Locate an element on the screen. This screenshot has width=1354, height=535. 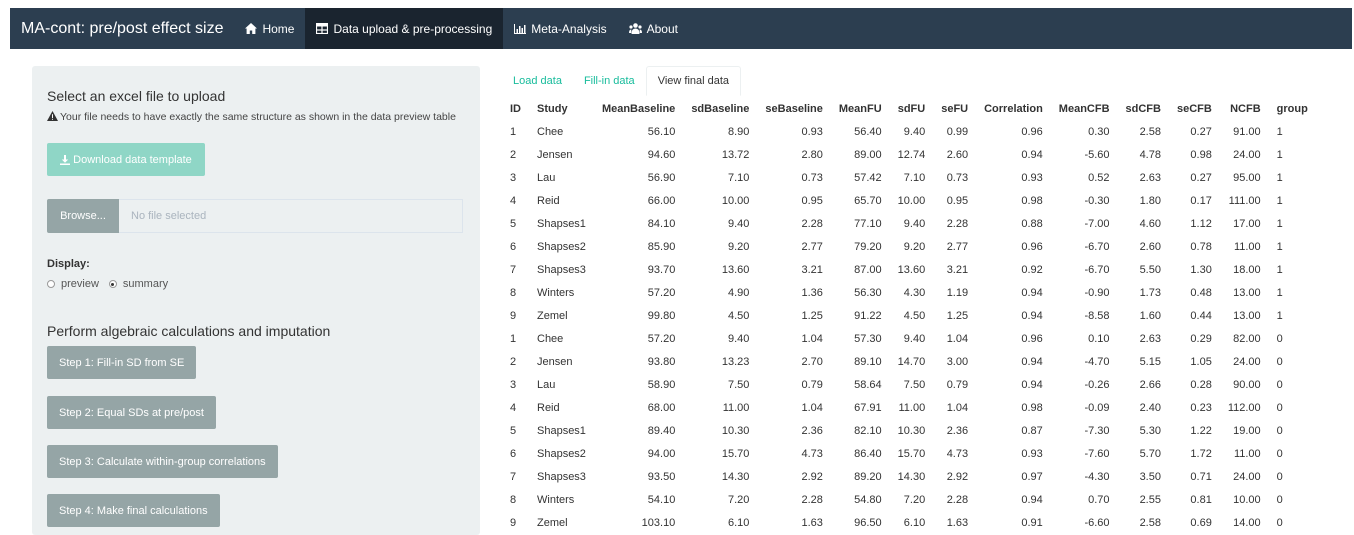
table-cell: 4.90 is located at coordinates (738, 292).